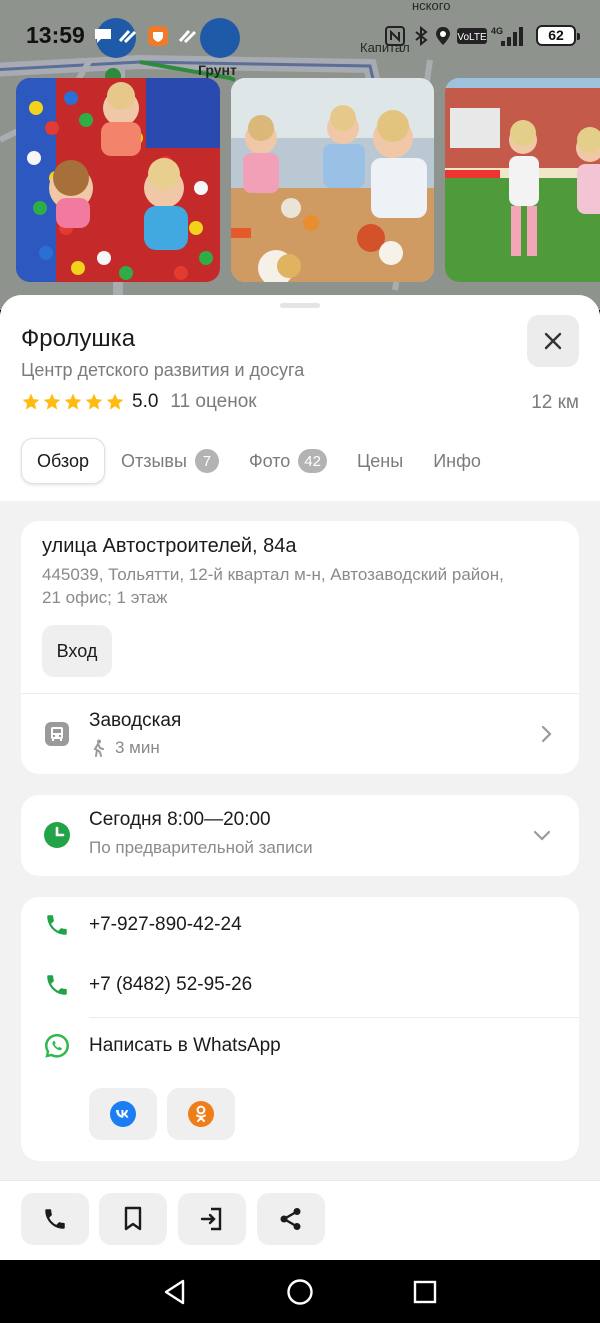 This screenshot has height=1323, width=600. What do you see at coordinates (154, 460) in the screenshot?
I see `tab-label: Отзывы` at bounding box center [154, 460].